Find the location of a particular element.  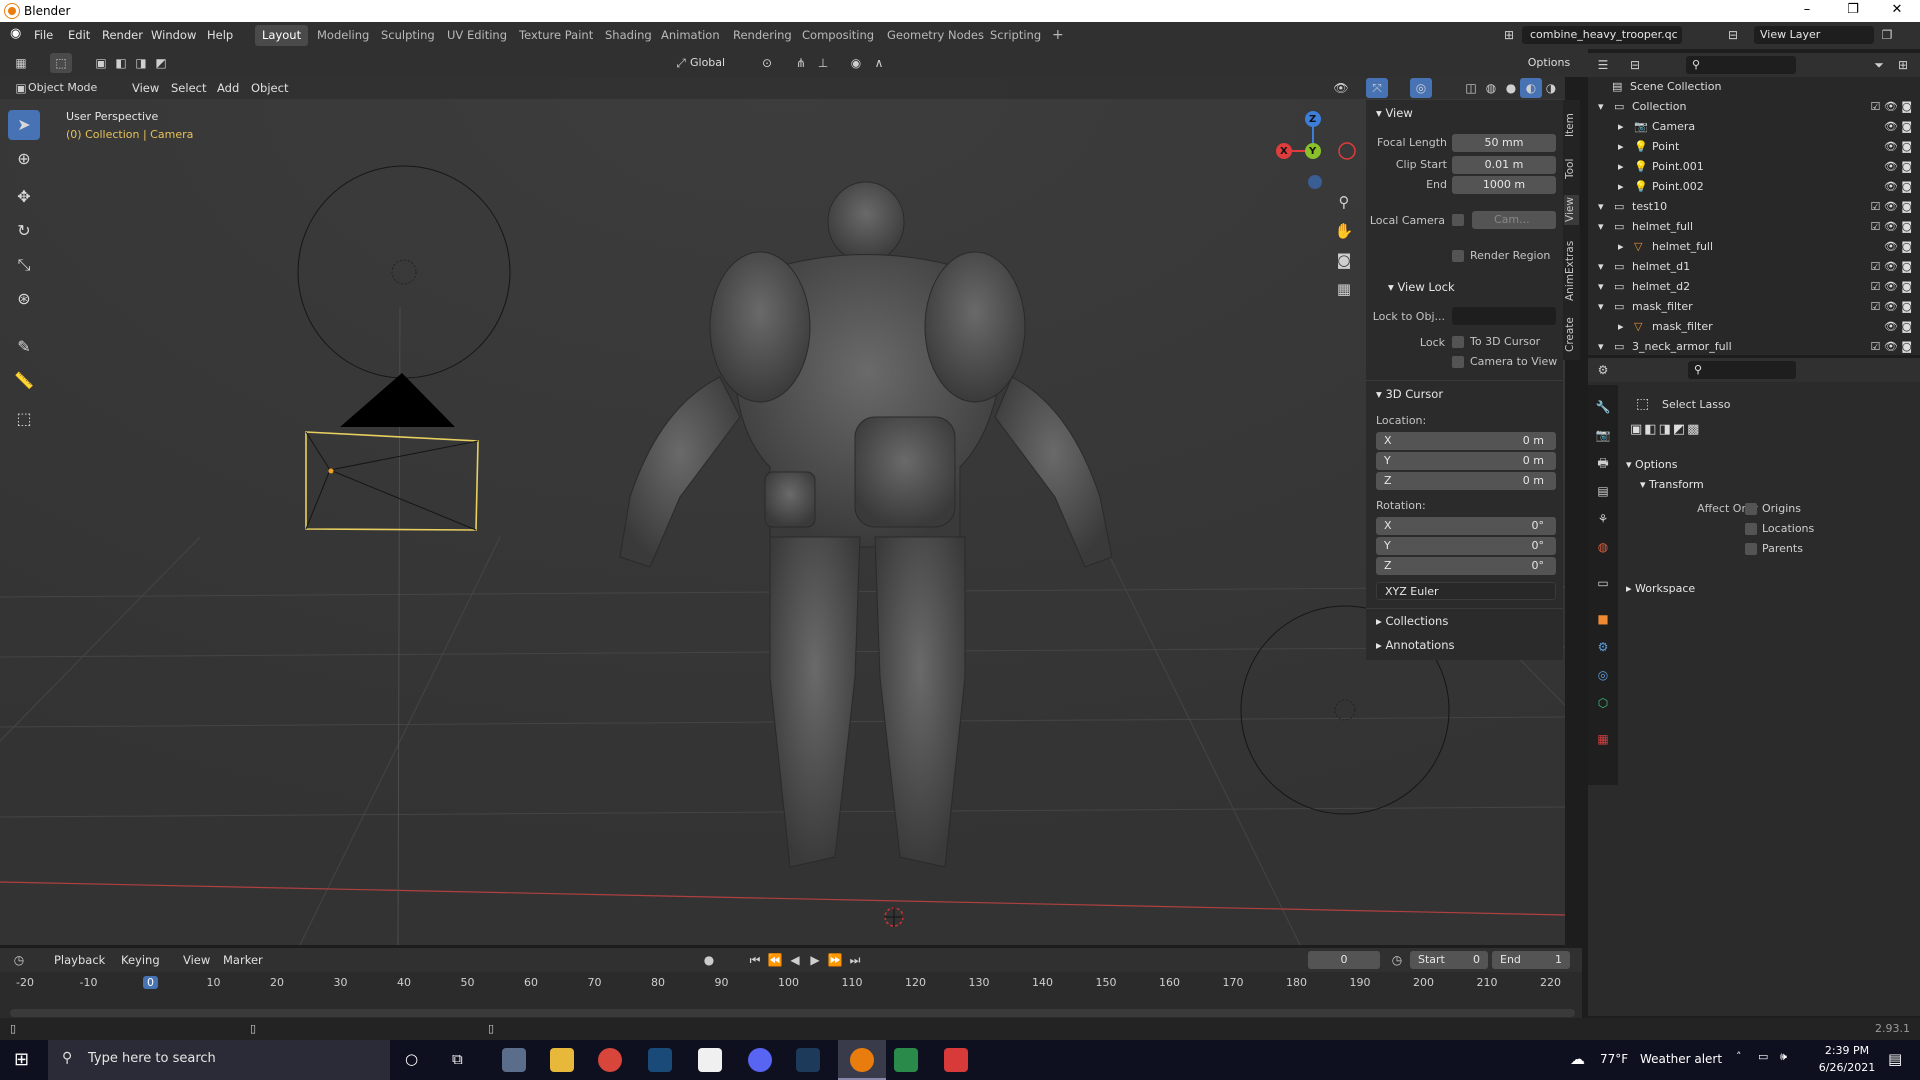

measure-tool-icon: 📏 is located at coordinates (24, 381).